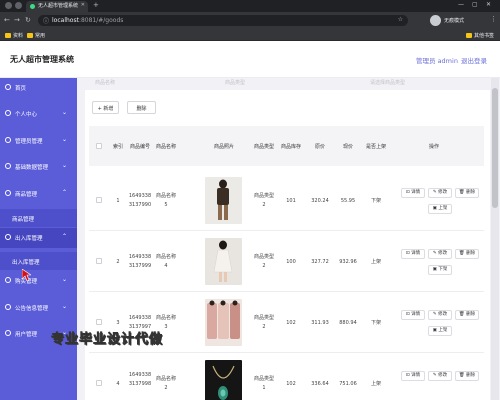 The height and width of the screenshot is (400, 500). Describe the element at coordinates (38, 194) in the screenshot. I see `sidebar-item-goods: 商品管理 ⌃` at that location.